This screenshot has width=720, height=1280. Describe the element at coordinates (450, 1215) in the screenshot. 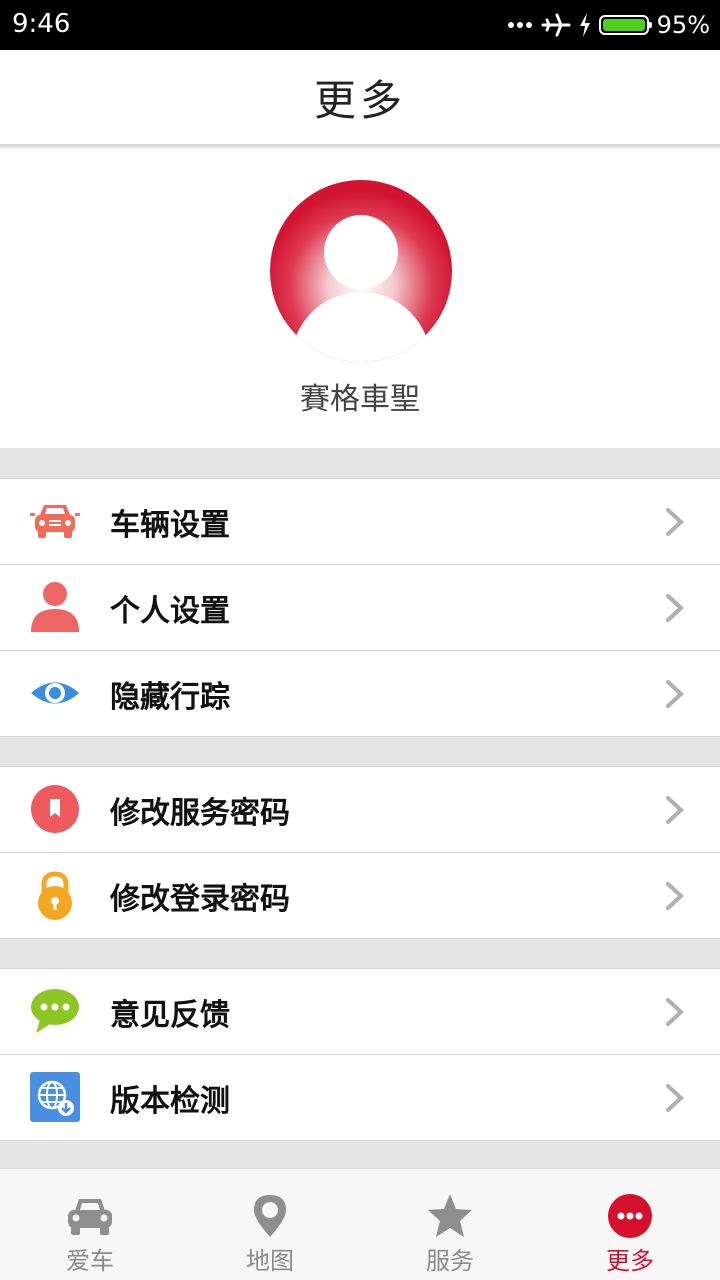

I see `star-icon` at that location.